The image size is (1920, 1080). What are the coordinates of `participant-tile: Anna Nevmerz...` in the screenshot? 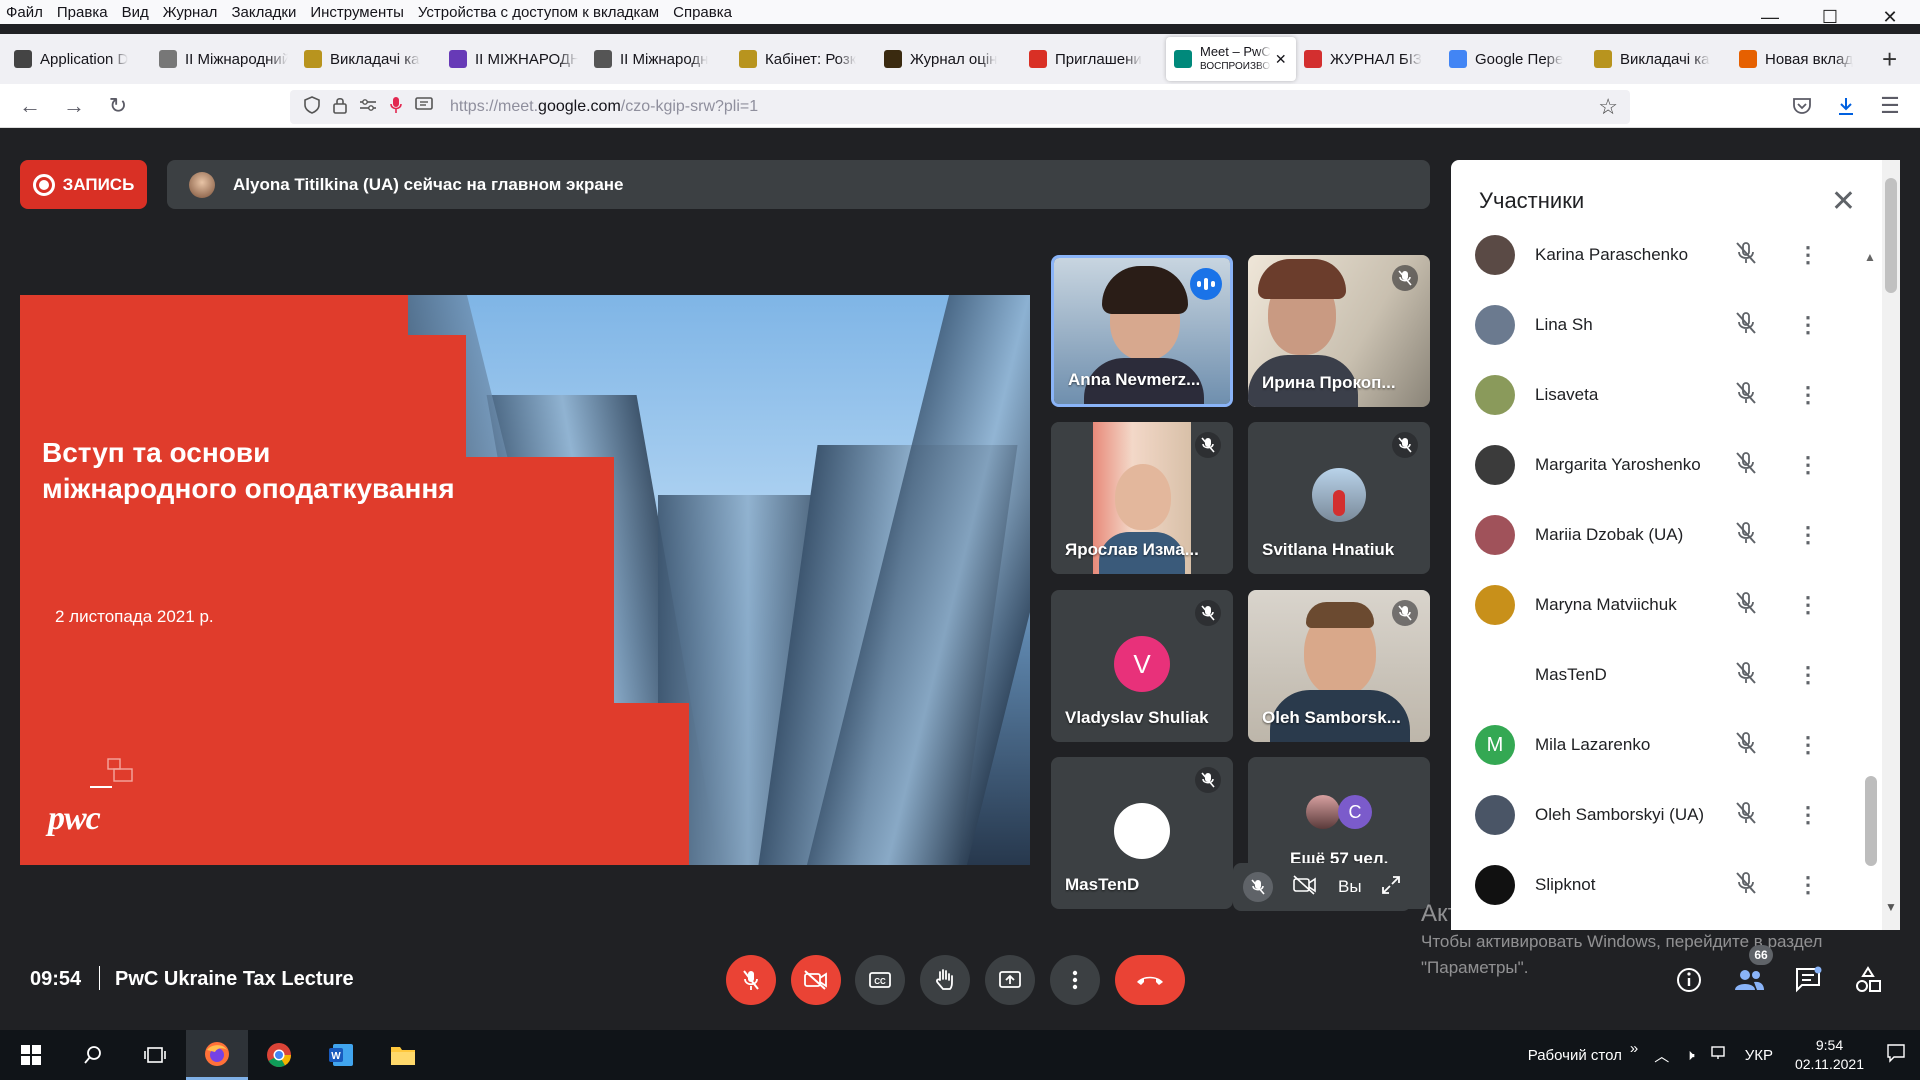 It's located at (1142, 331).